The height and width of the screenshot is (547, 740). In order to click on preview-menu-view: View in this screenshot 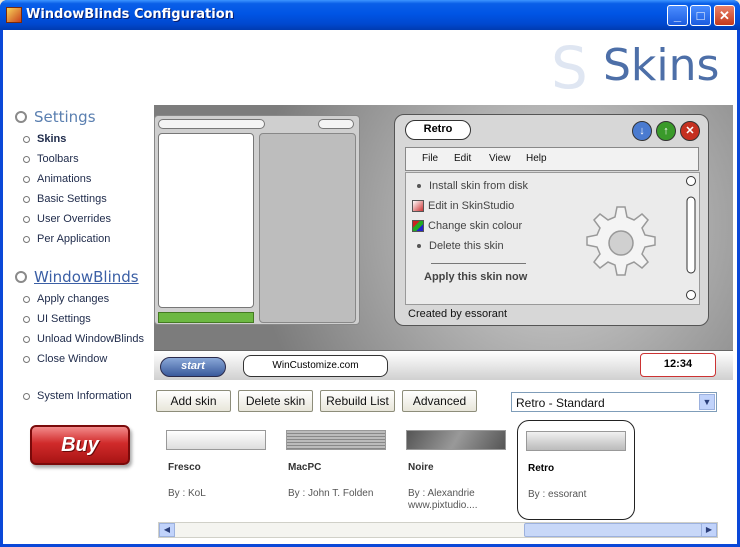, I will do `click(500, 158)`.